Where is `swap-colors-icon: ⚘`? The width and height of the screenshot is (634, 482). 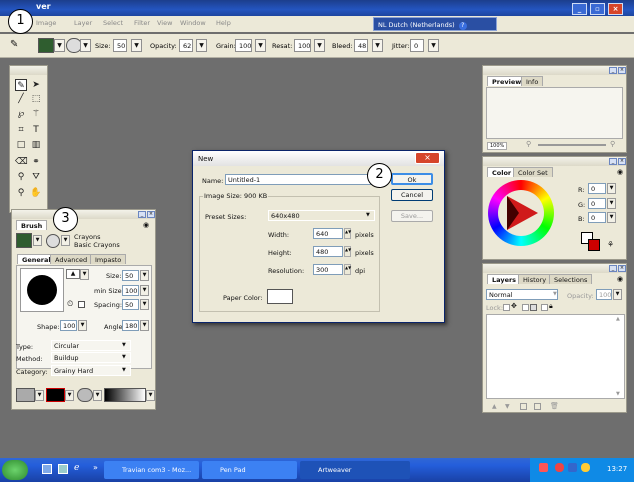 swap-colors-icon: ⚘ is located at coordinates (610, 244).